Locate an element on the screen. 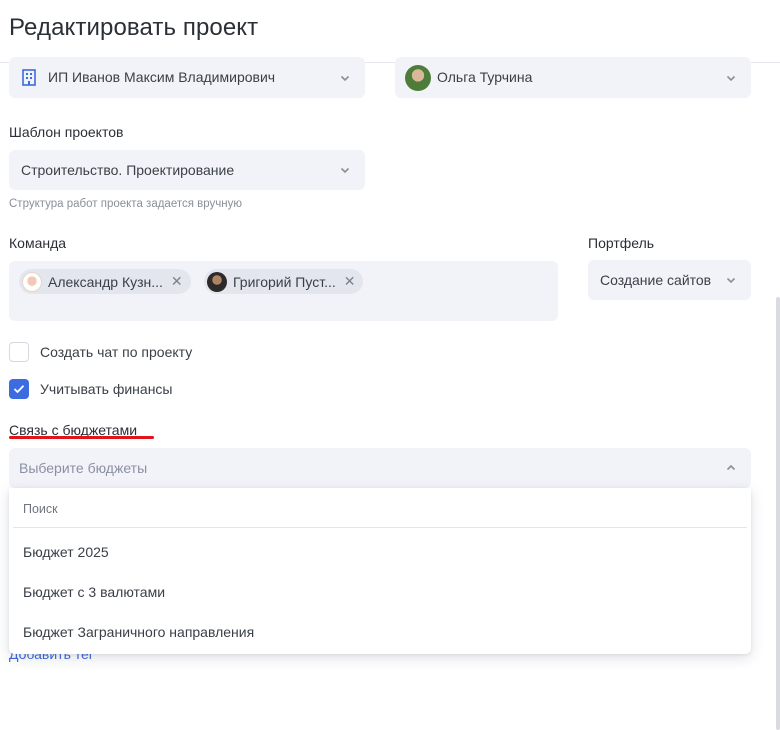 This screenshot has width=780, height=730. portfolio-label: Портфель is located at coordinates (621, 243).